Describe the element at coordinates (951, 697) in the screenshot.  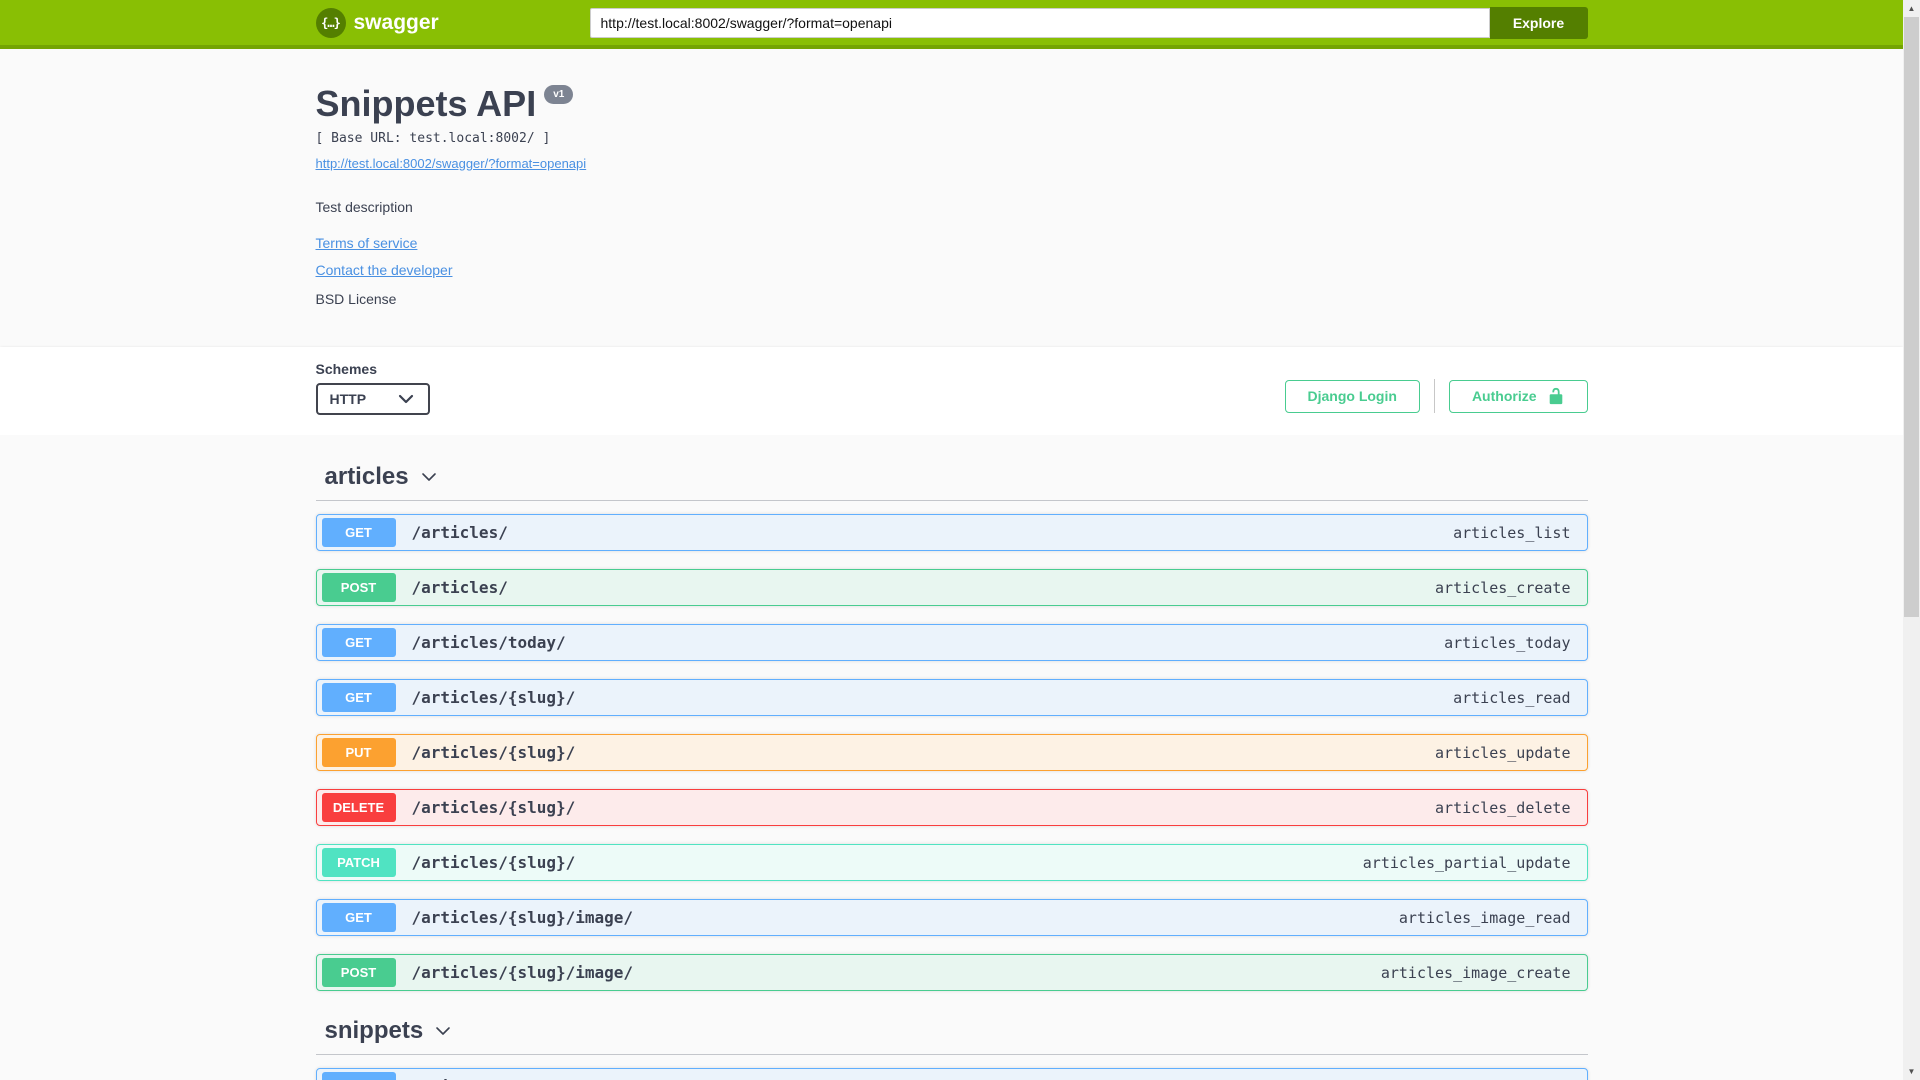
I see `operation-row: GET /articles/{slug}/ articles_read` at that location.